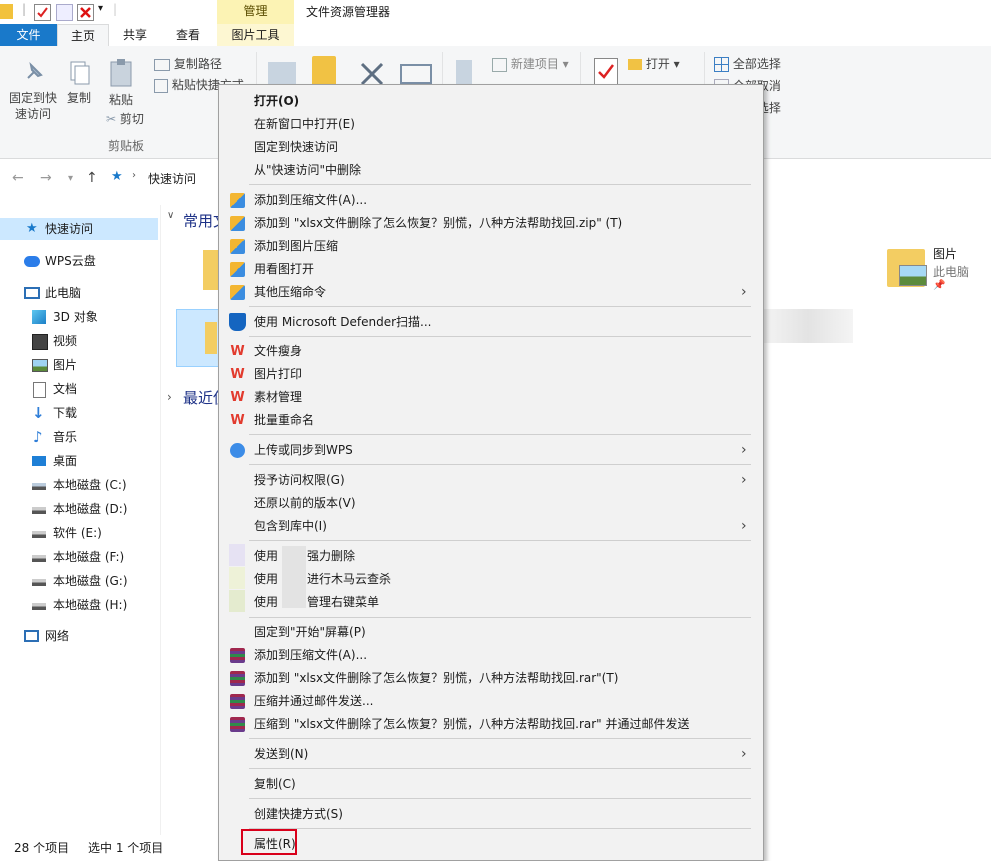 The height and width of the screenshot is (861, 991). I want to click on ribbon-tabs: 文件 主页 共享 查看 图片工具, so click(495, 35).